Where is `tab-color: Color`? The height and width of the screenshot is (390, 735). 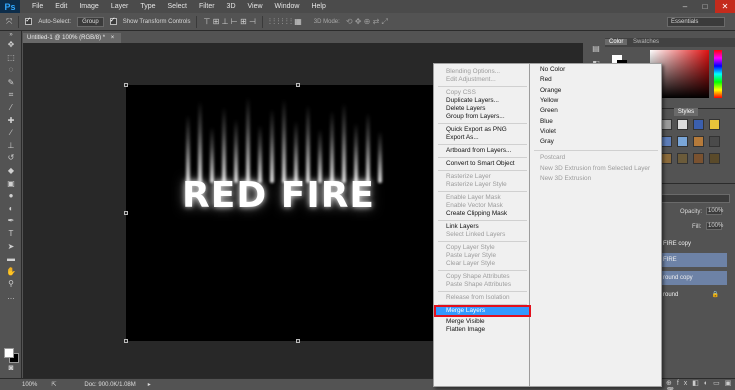 tab-color: Color is located at coordinates (616, 42).